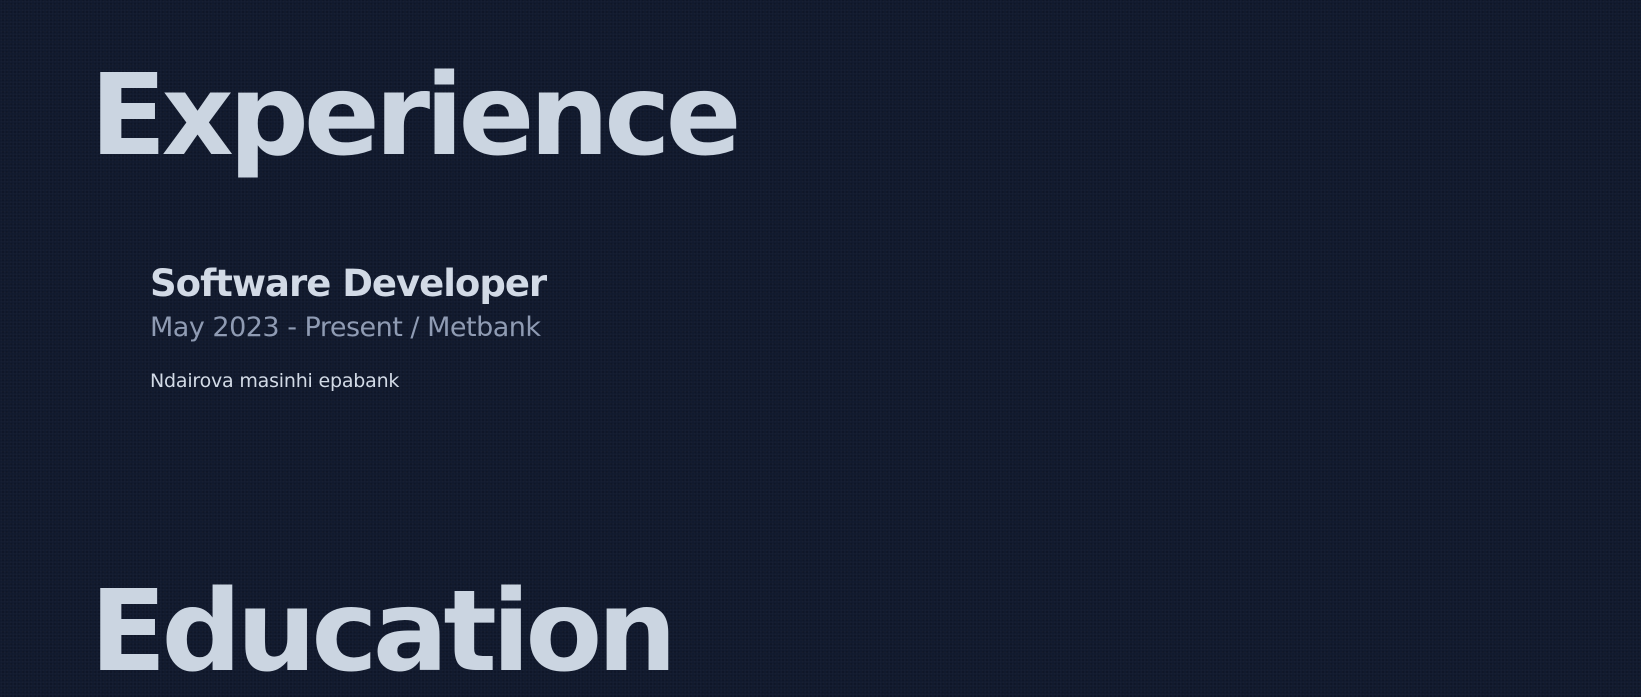 The height and width of the screenshot is (697, 1641). What do you see at coordinates (275, 381) in the screenshot?
I see `job-description: Ndairova masinhi epabank` at bounding box center [275, 381].